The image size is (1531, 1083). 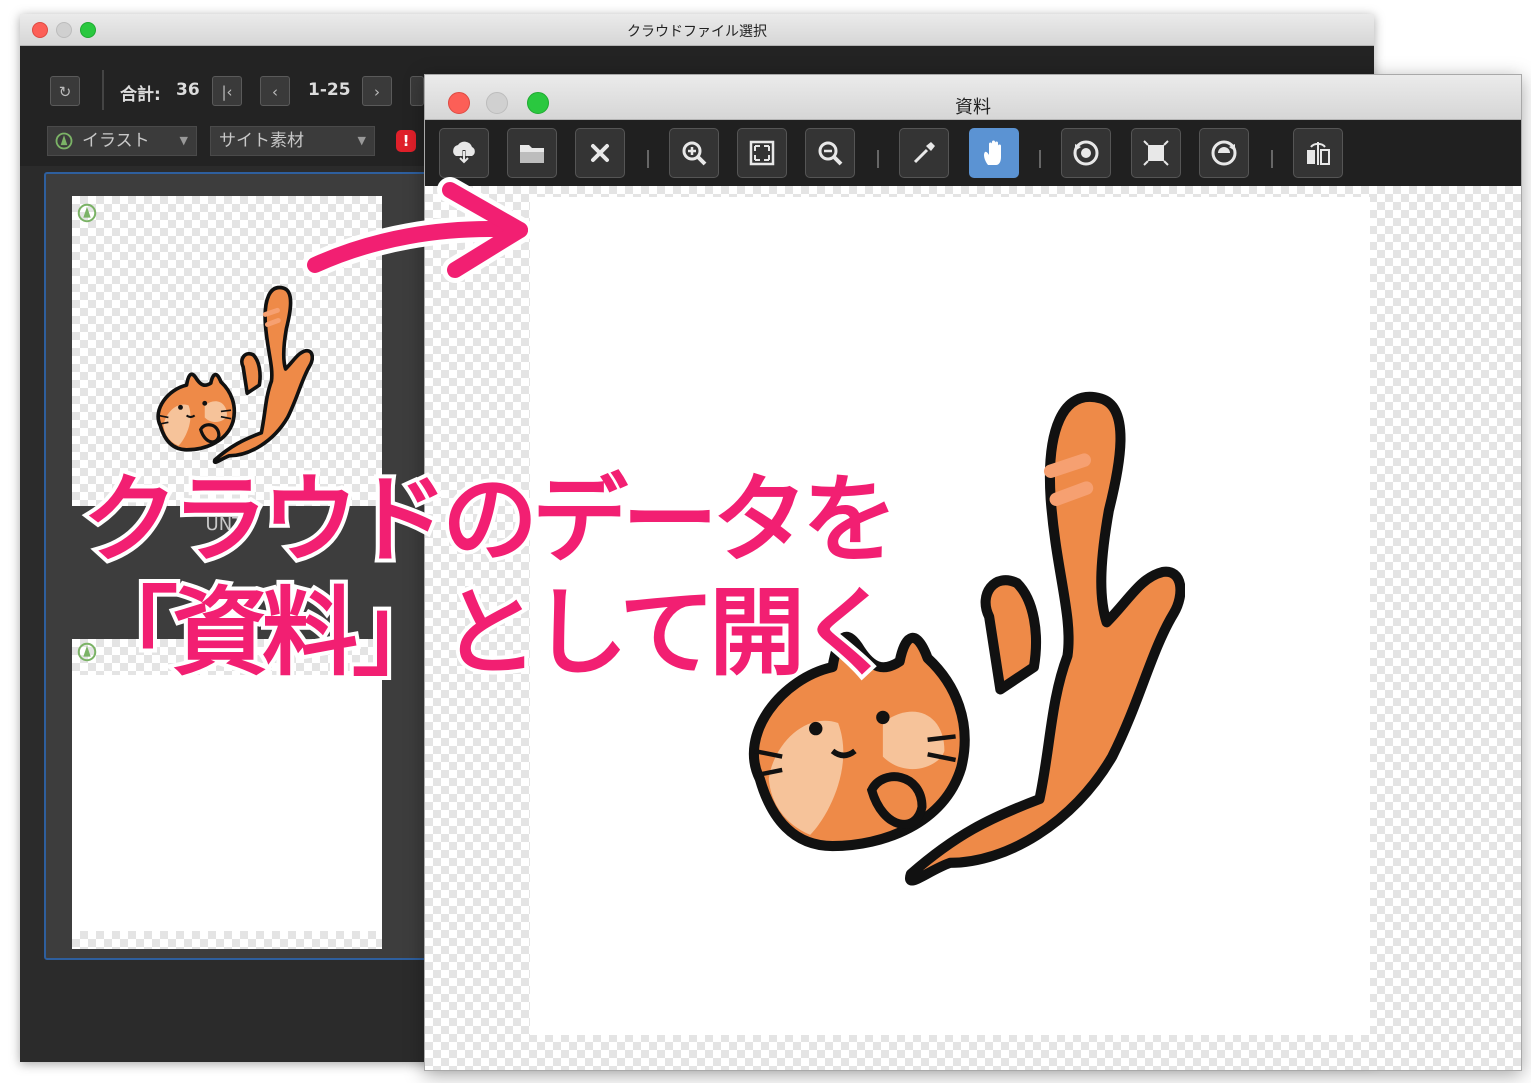 I want to click on window-title: 資料, so click(x=973, y=107).